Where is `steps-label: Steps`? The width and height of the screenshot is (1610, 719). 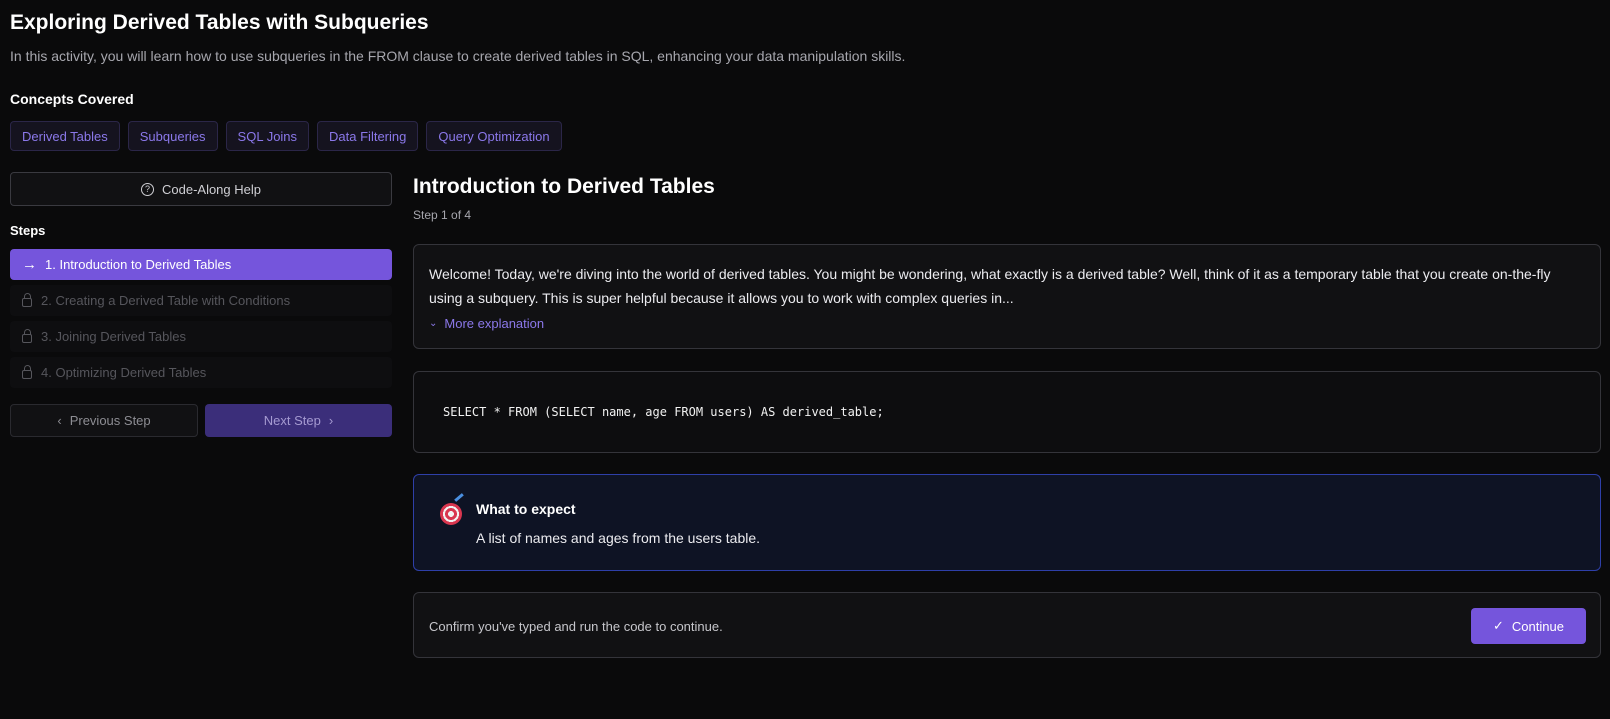 steps-label: Steps is located at coordinates (28, 230).